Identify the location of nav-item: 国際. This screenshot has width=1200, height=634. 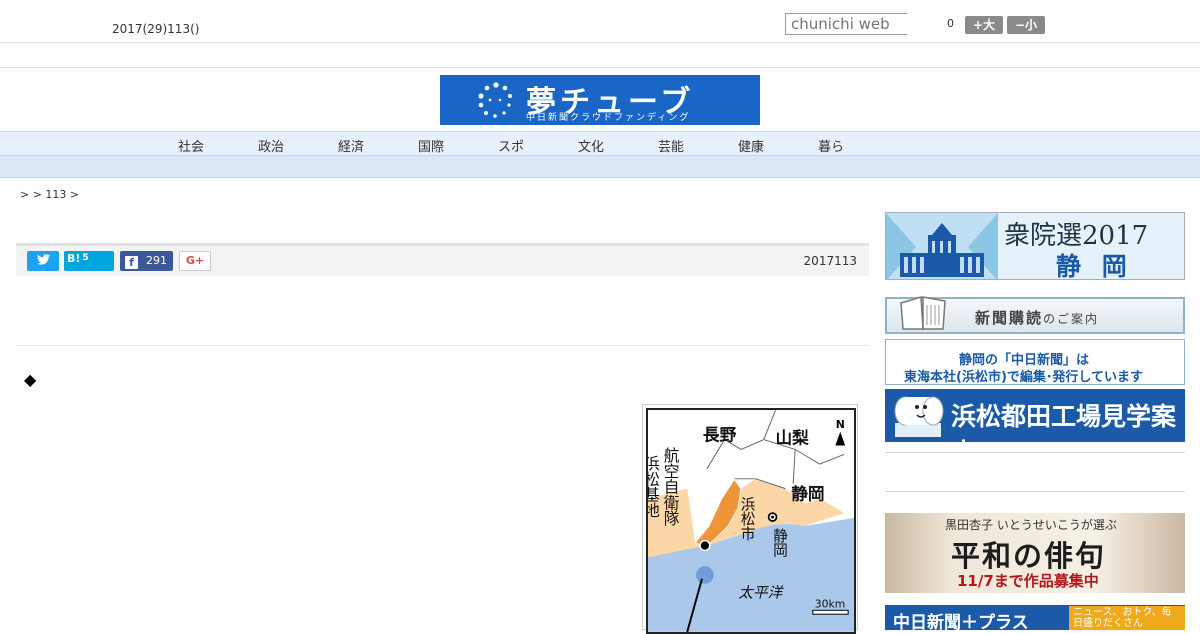
(431, 145).